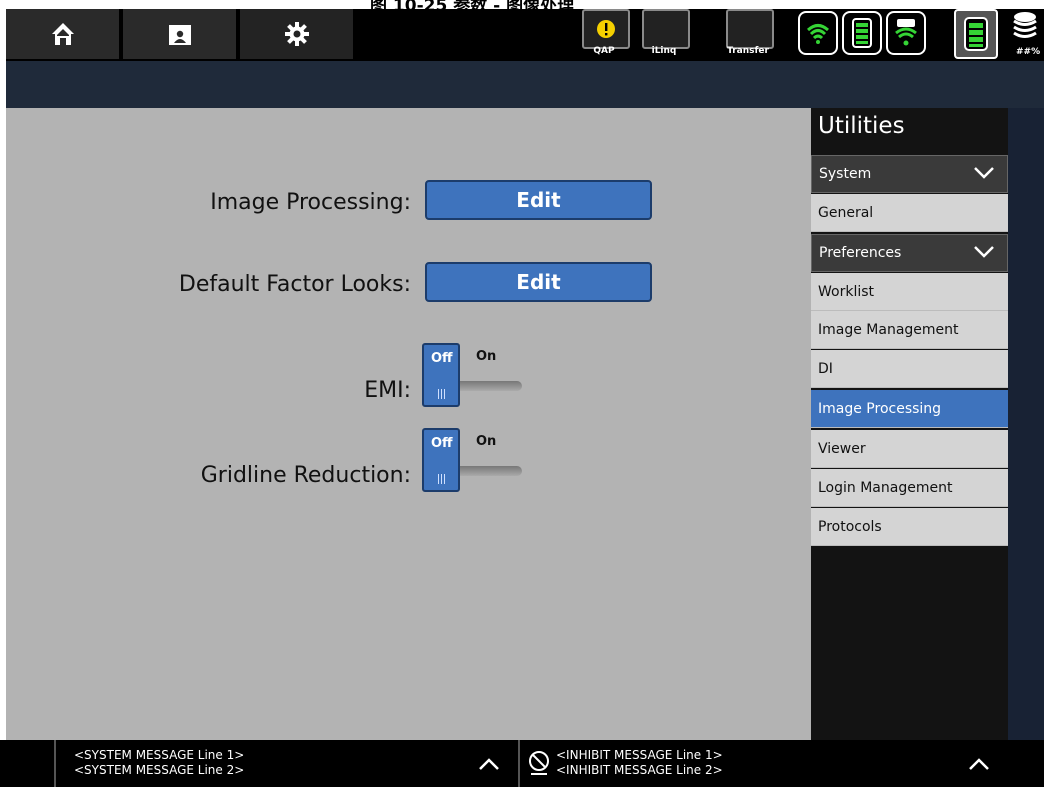 The image size is (1044, 787). Describe the element at coordinates (861, 126) in the screenshot. I see `utilities-title: Utilities` at that location.